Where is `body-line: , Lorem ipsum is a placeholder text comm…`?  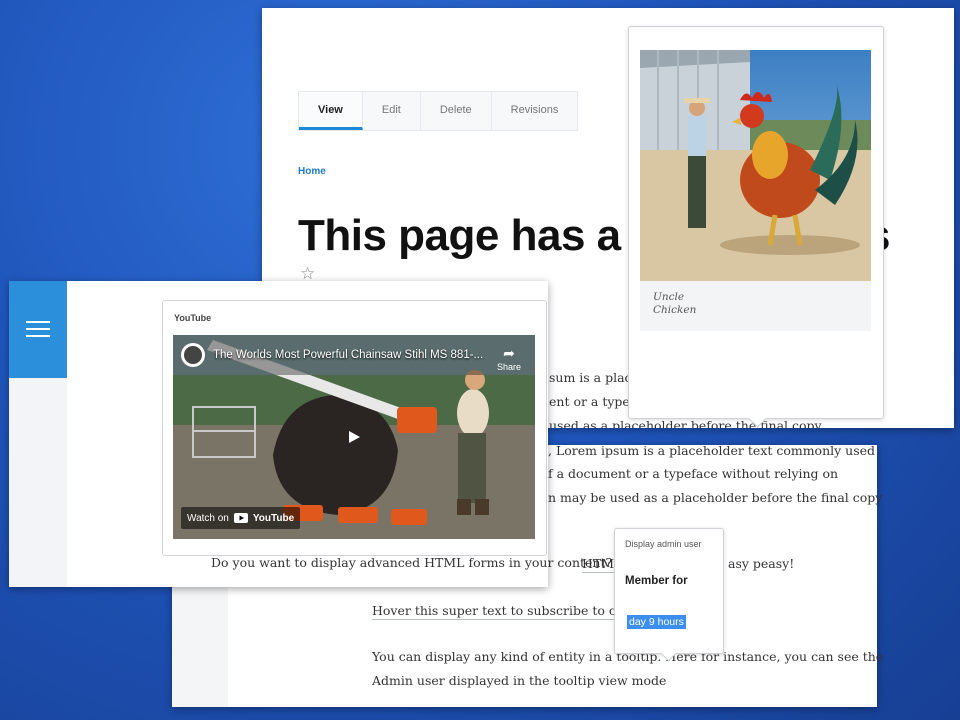
body-line: , Lorem ipsum is a placeholder text comm… is located at coordinates (712, 450).